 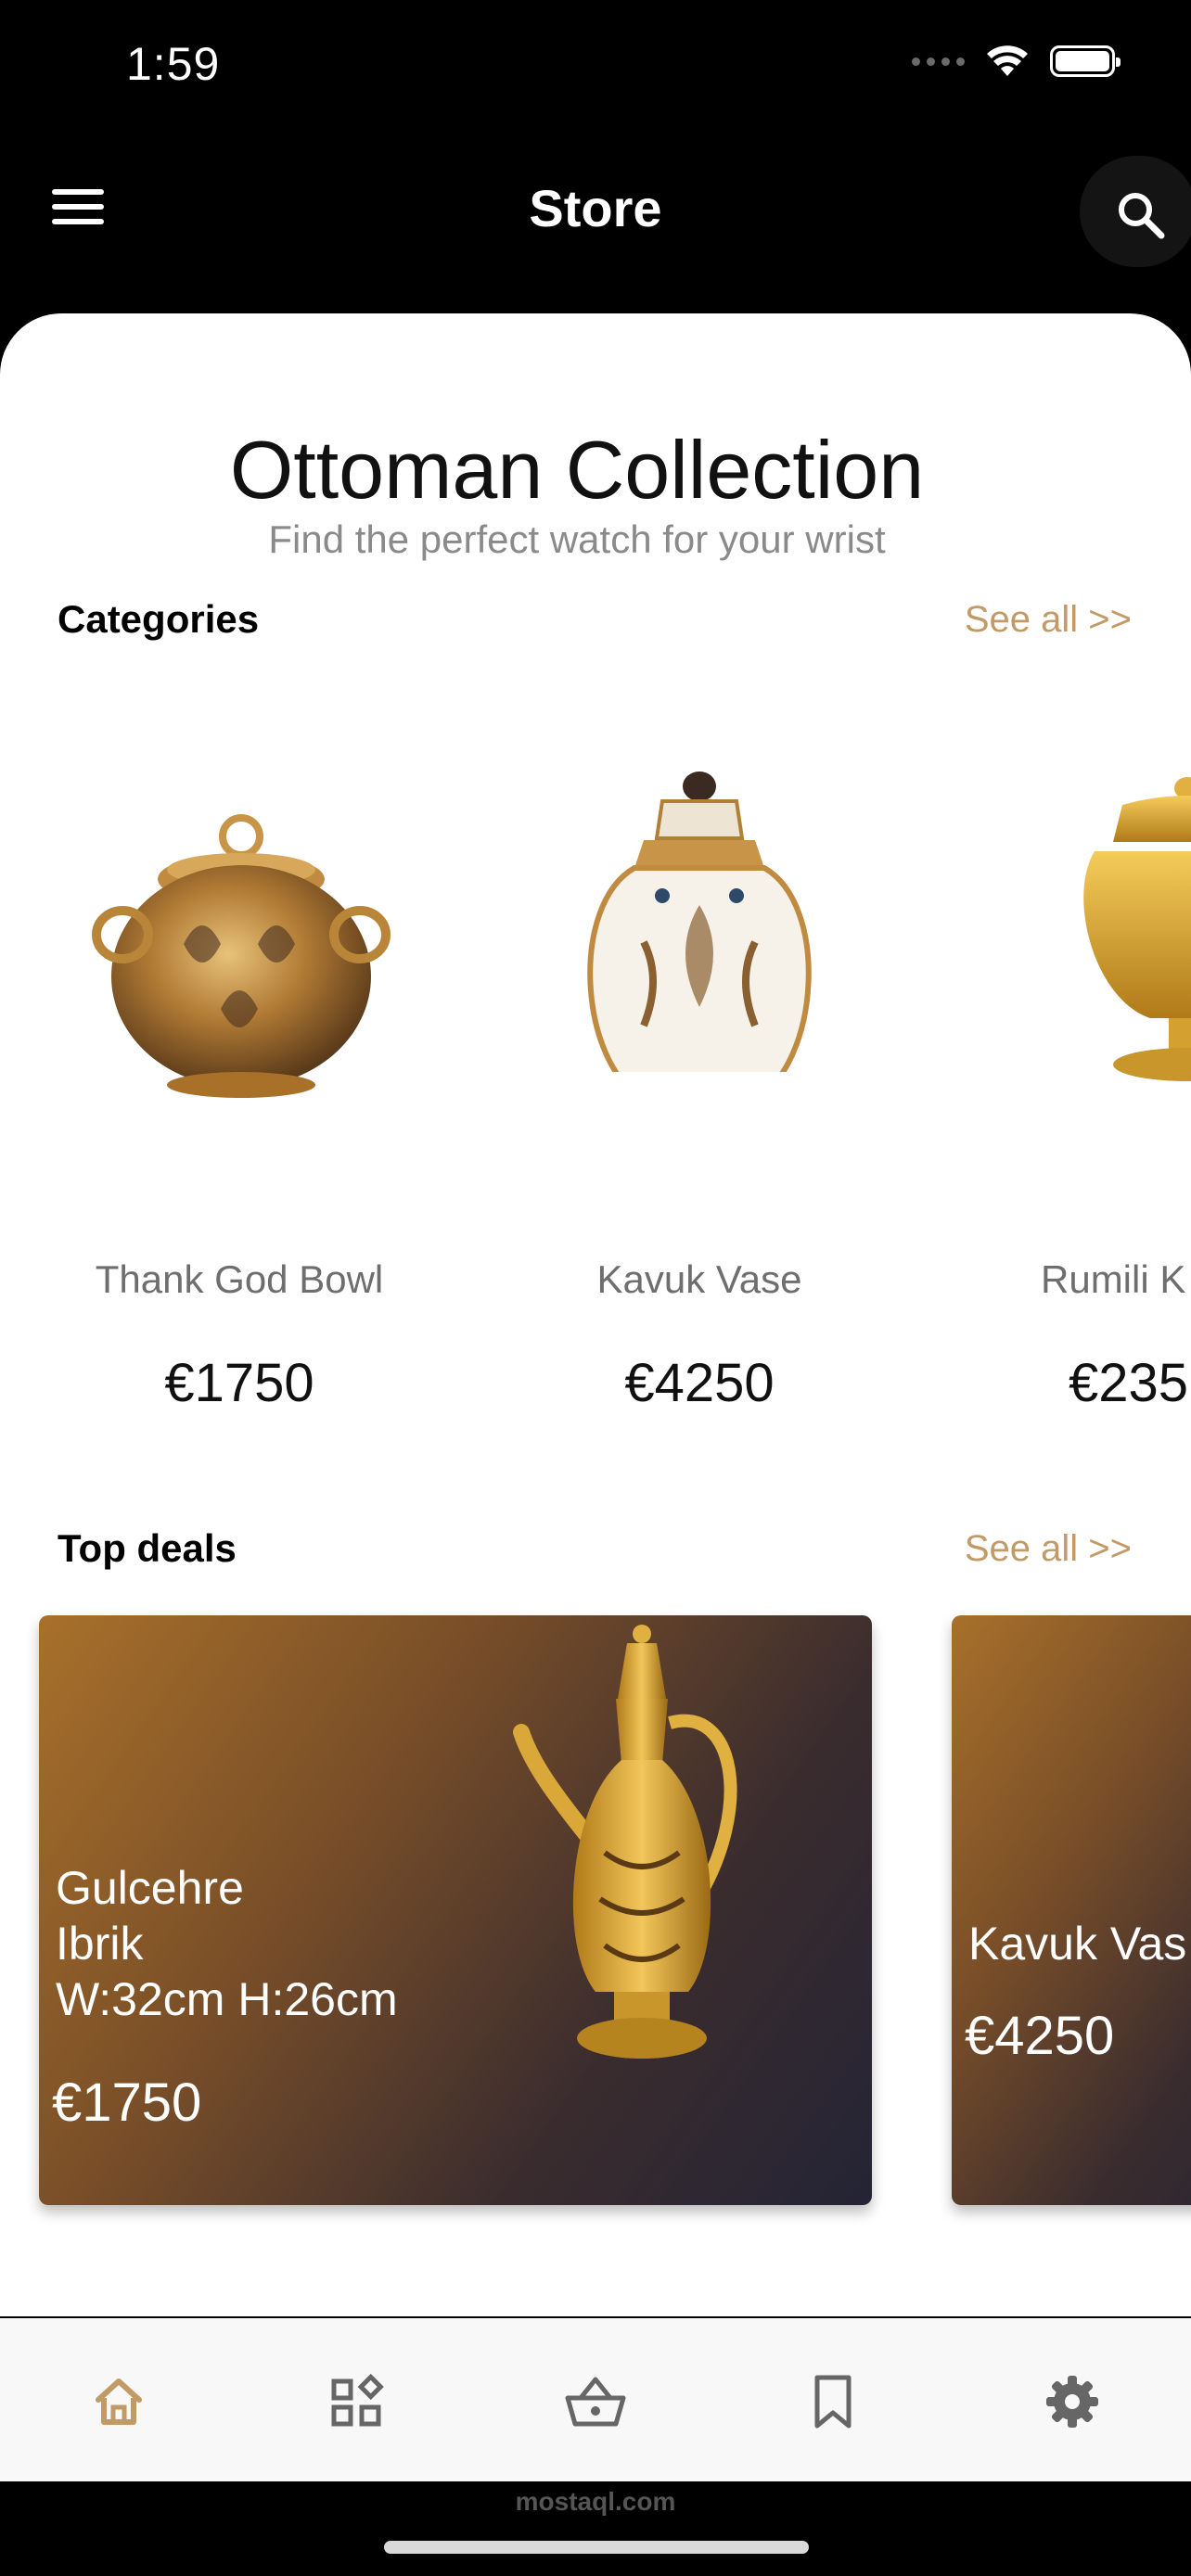 I want to click on category-item: Kavuk Vase €4250, so click(x=699, y=1092).